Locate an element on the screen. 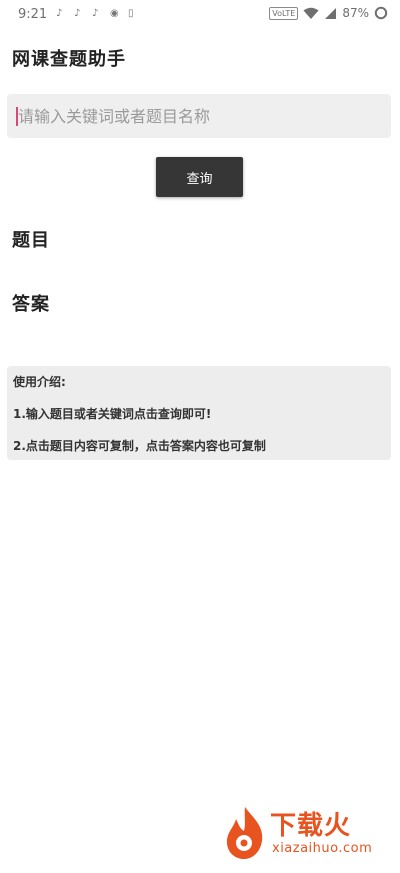  instructions-heading: 使用介绍: is located at coordinates (39, 382).